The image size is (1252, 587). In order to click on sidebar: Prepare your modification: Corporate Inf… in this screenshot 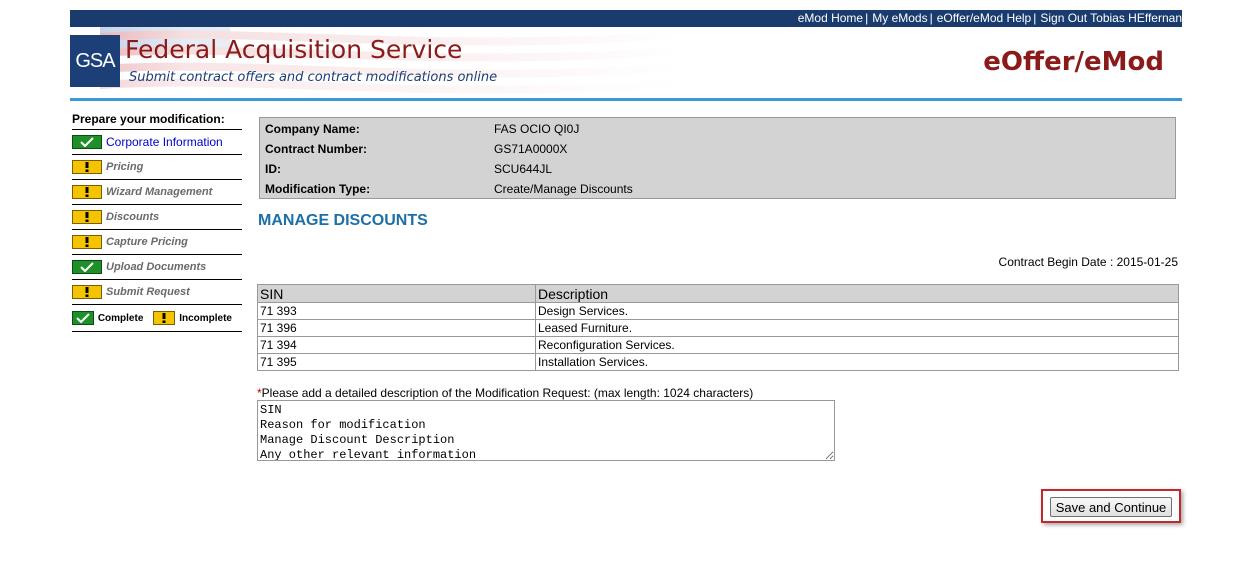, I will do `click(157, 222)`.